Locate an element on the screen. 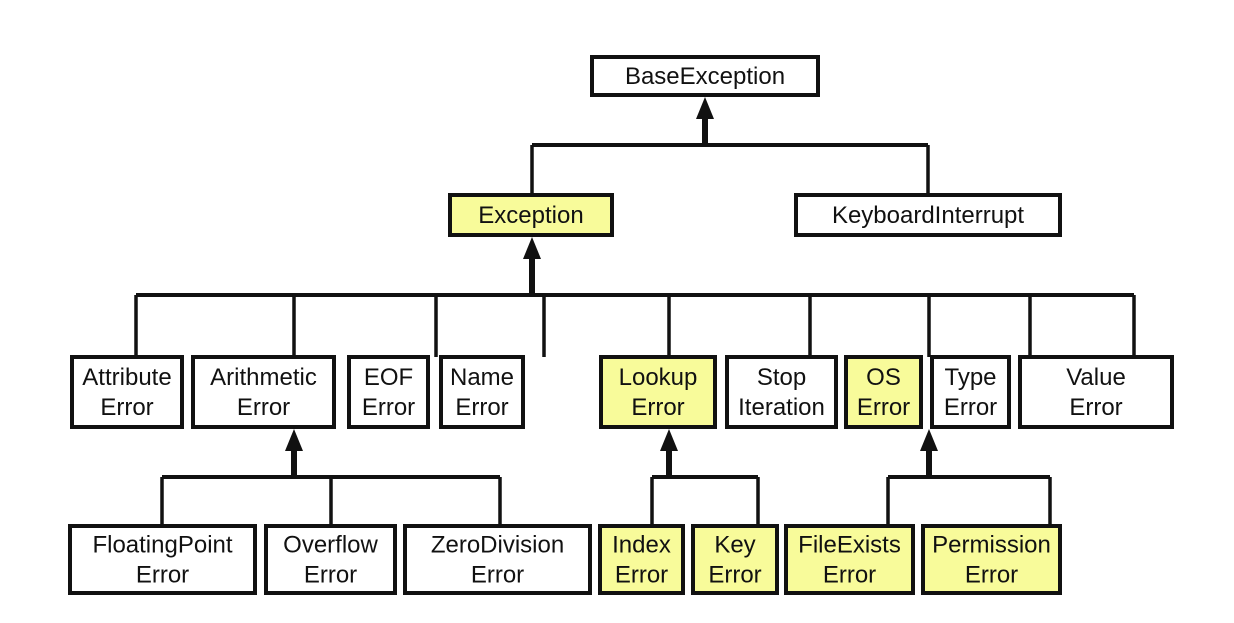  node-base: BaseException is located at coordinates (705, 76).